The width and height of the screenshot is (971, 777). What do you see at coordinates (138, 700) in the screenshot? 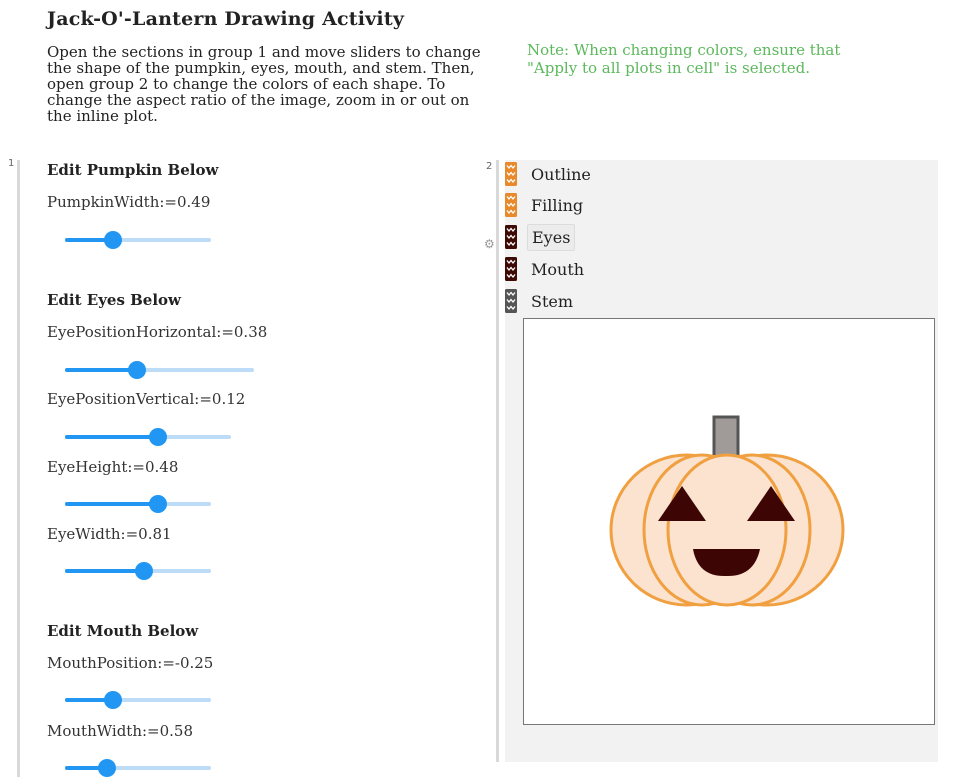
I see `mouth-position-slider` at bounding box center [138, 700].